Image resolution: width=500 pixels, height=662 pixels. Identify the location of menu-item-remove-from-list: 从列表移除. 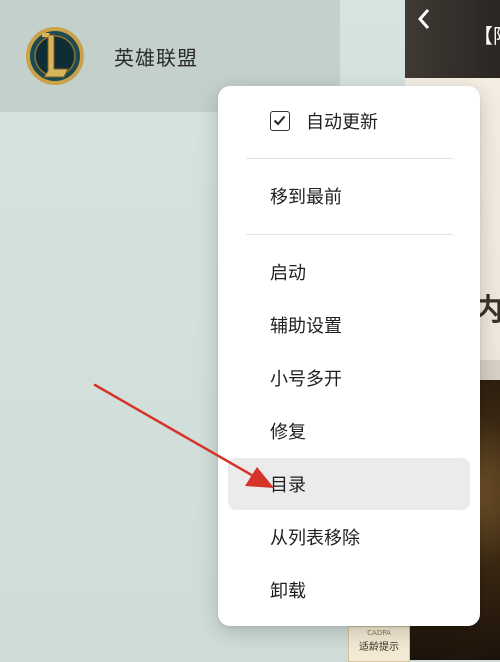
(349, 537).